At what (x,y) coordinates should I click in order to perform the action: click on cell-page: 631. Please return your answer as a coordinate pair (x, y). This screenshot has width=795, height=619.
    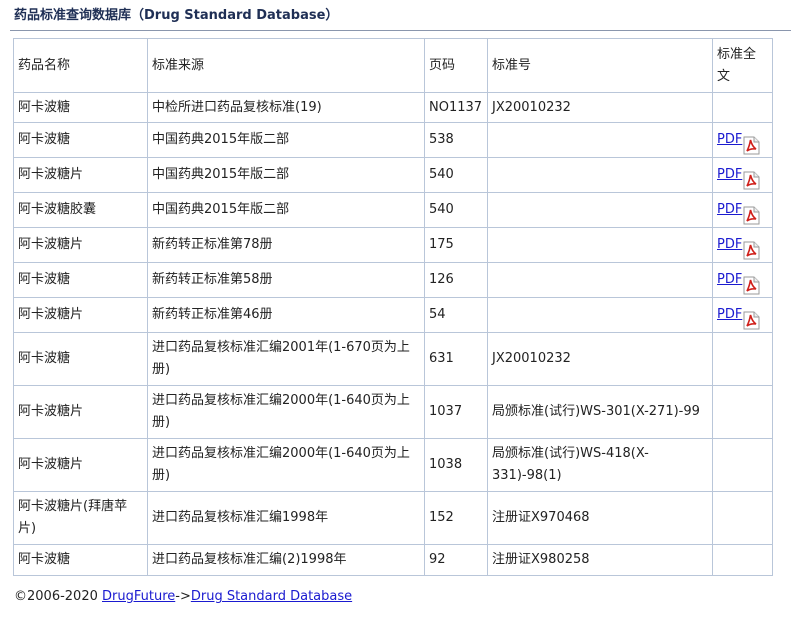
    Looking at the image, I should click on (456, 359).